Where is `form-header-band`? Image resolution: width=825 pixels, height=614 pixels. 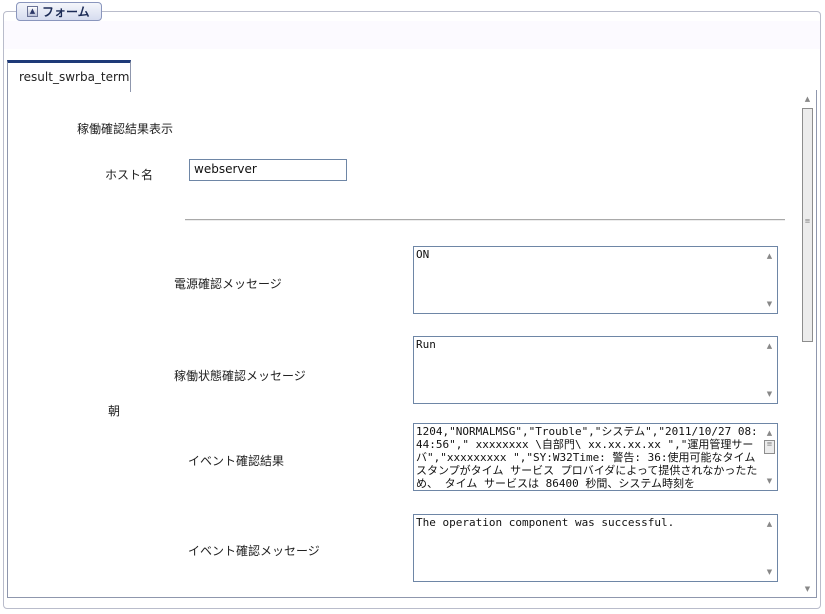 form-header-band is located at coordinates (412, 35).